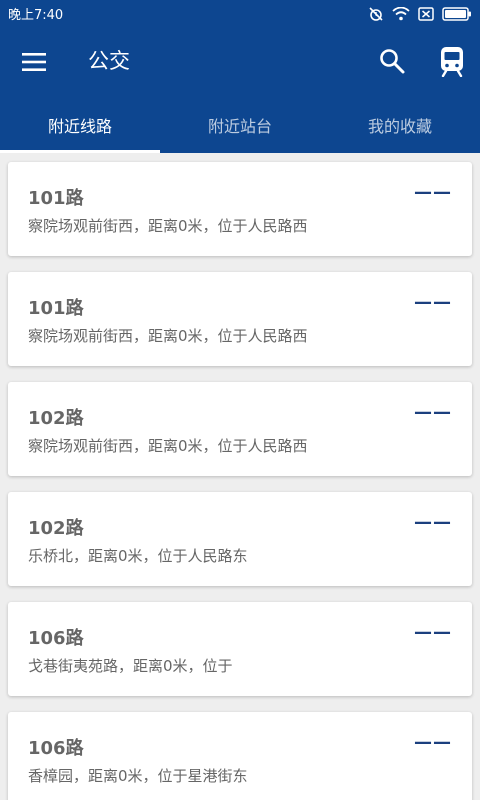 The image size is (480, 800). What do you see at coordinates (376, 13) in the screenshot?
I see `alarm-off-icon` at bounding box center [376, 13].